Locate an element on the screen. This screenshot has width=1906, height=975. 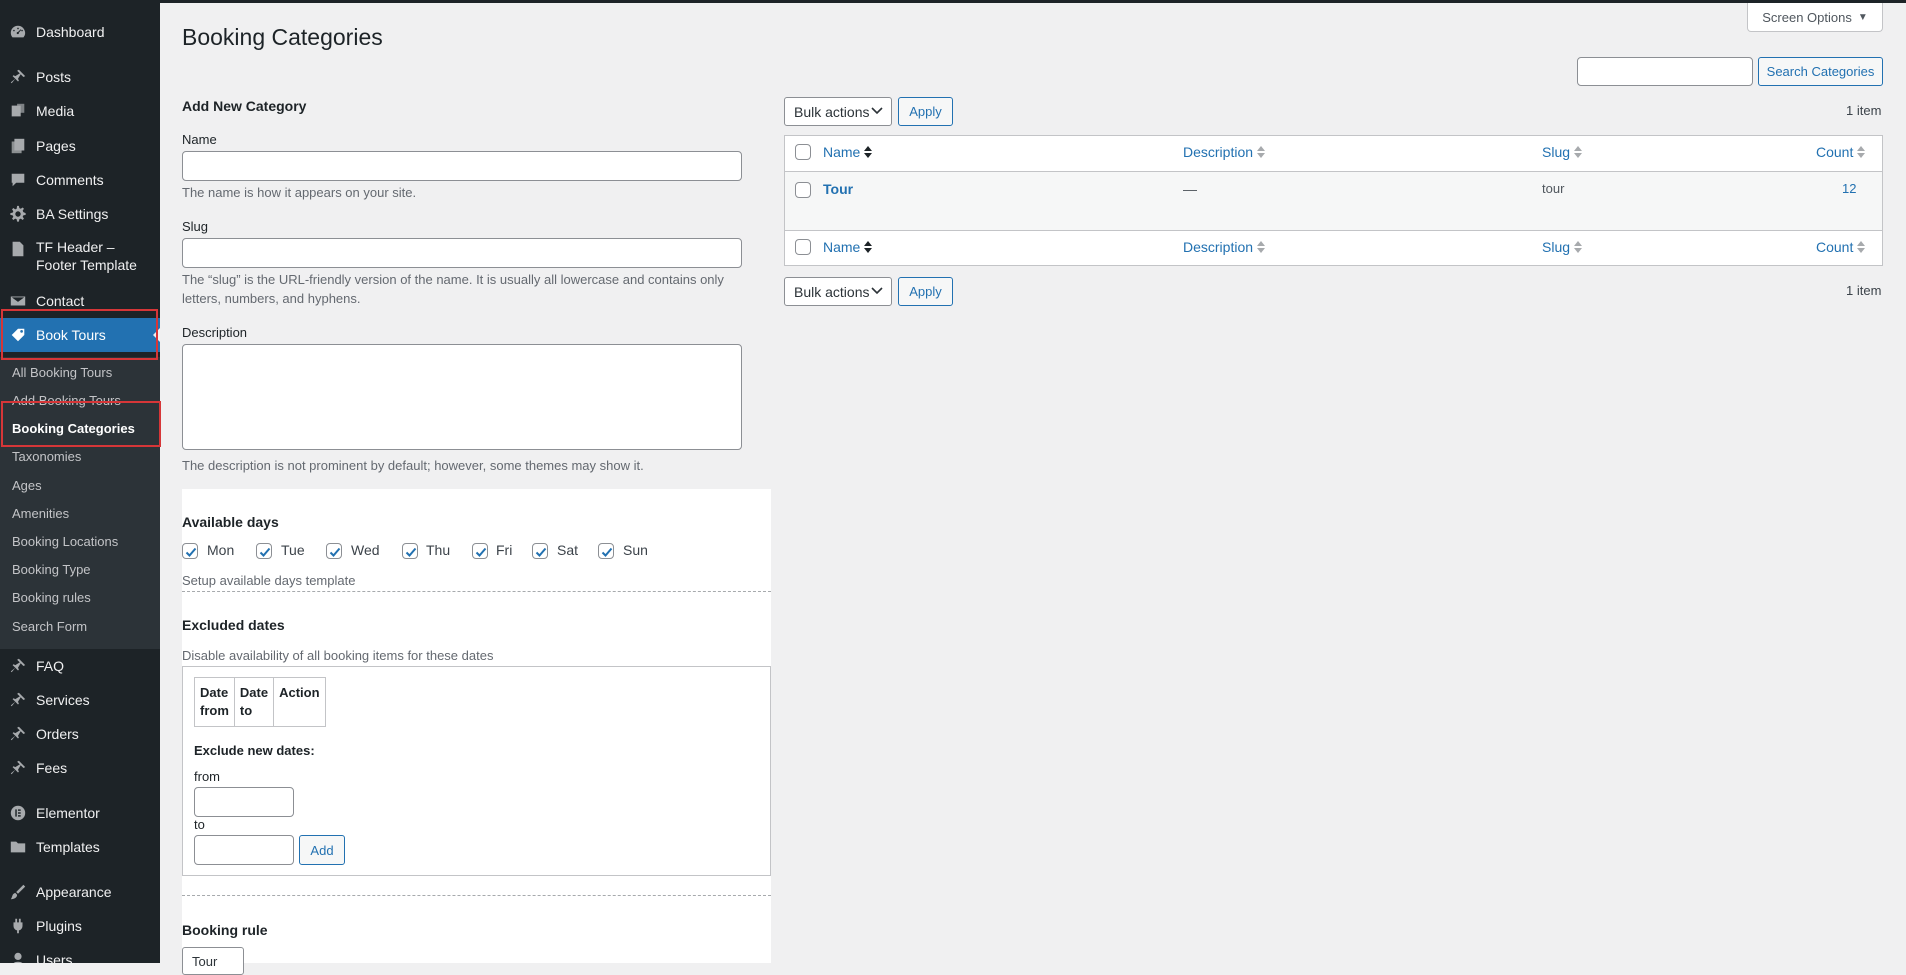
column-description-label: Description is located at coordinates (1218, 152).